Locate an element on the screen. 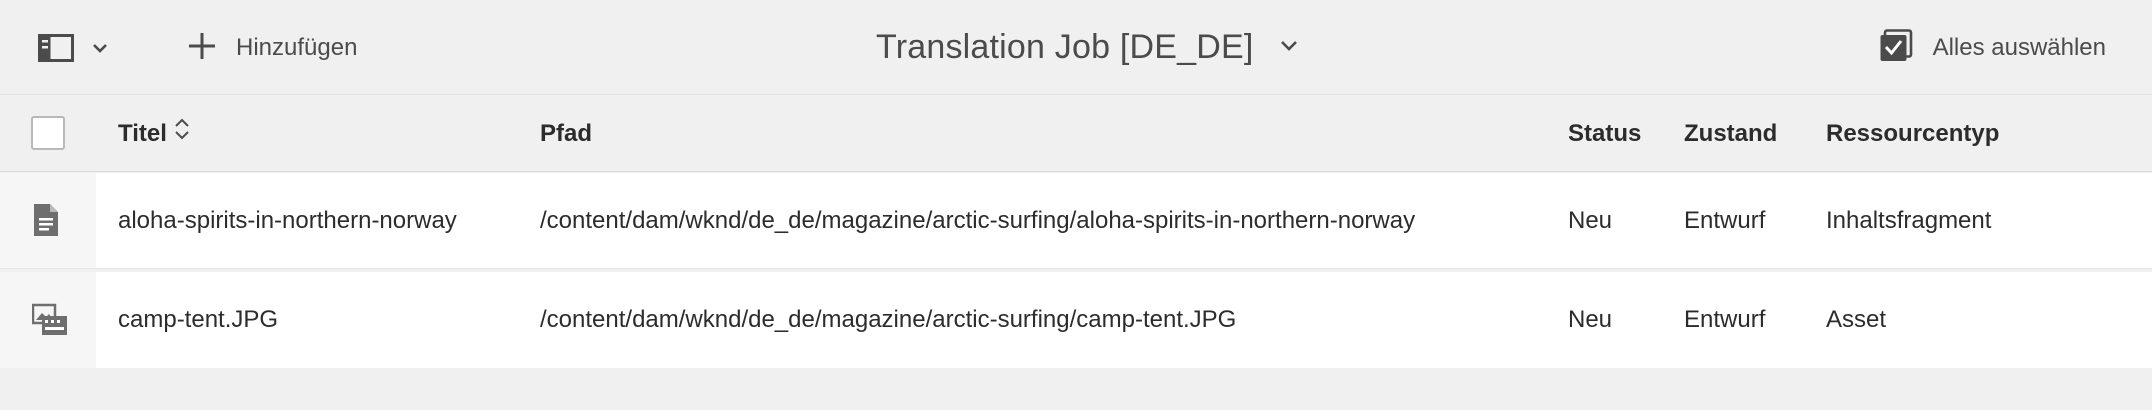 The width and height of the screenshot is (2152, 410). column-header-status: Status is located at coordinates (1605, 133).